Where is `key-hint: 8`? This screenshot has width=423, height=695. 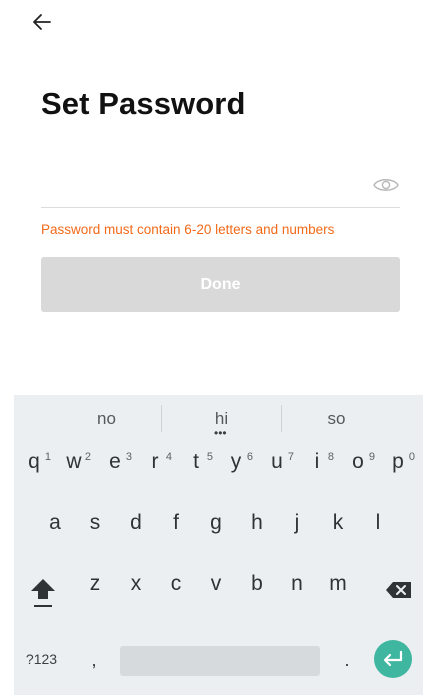
key-hint: 8 is located at coordinates (330, 457).